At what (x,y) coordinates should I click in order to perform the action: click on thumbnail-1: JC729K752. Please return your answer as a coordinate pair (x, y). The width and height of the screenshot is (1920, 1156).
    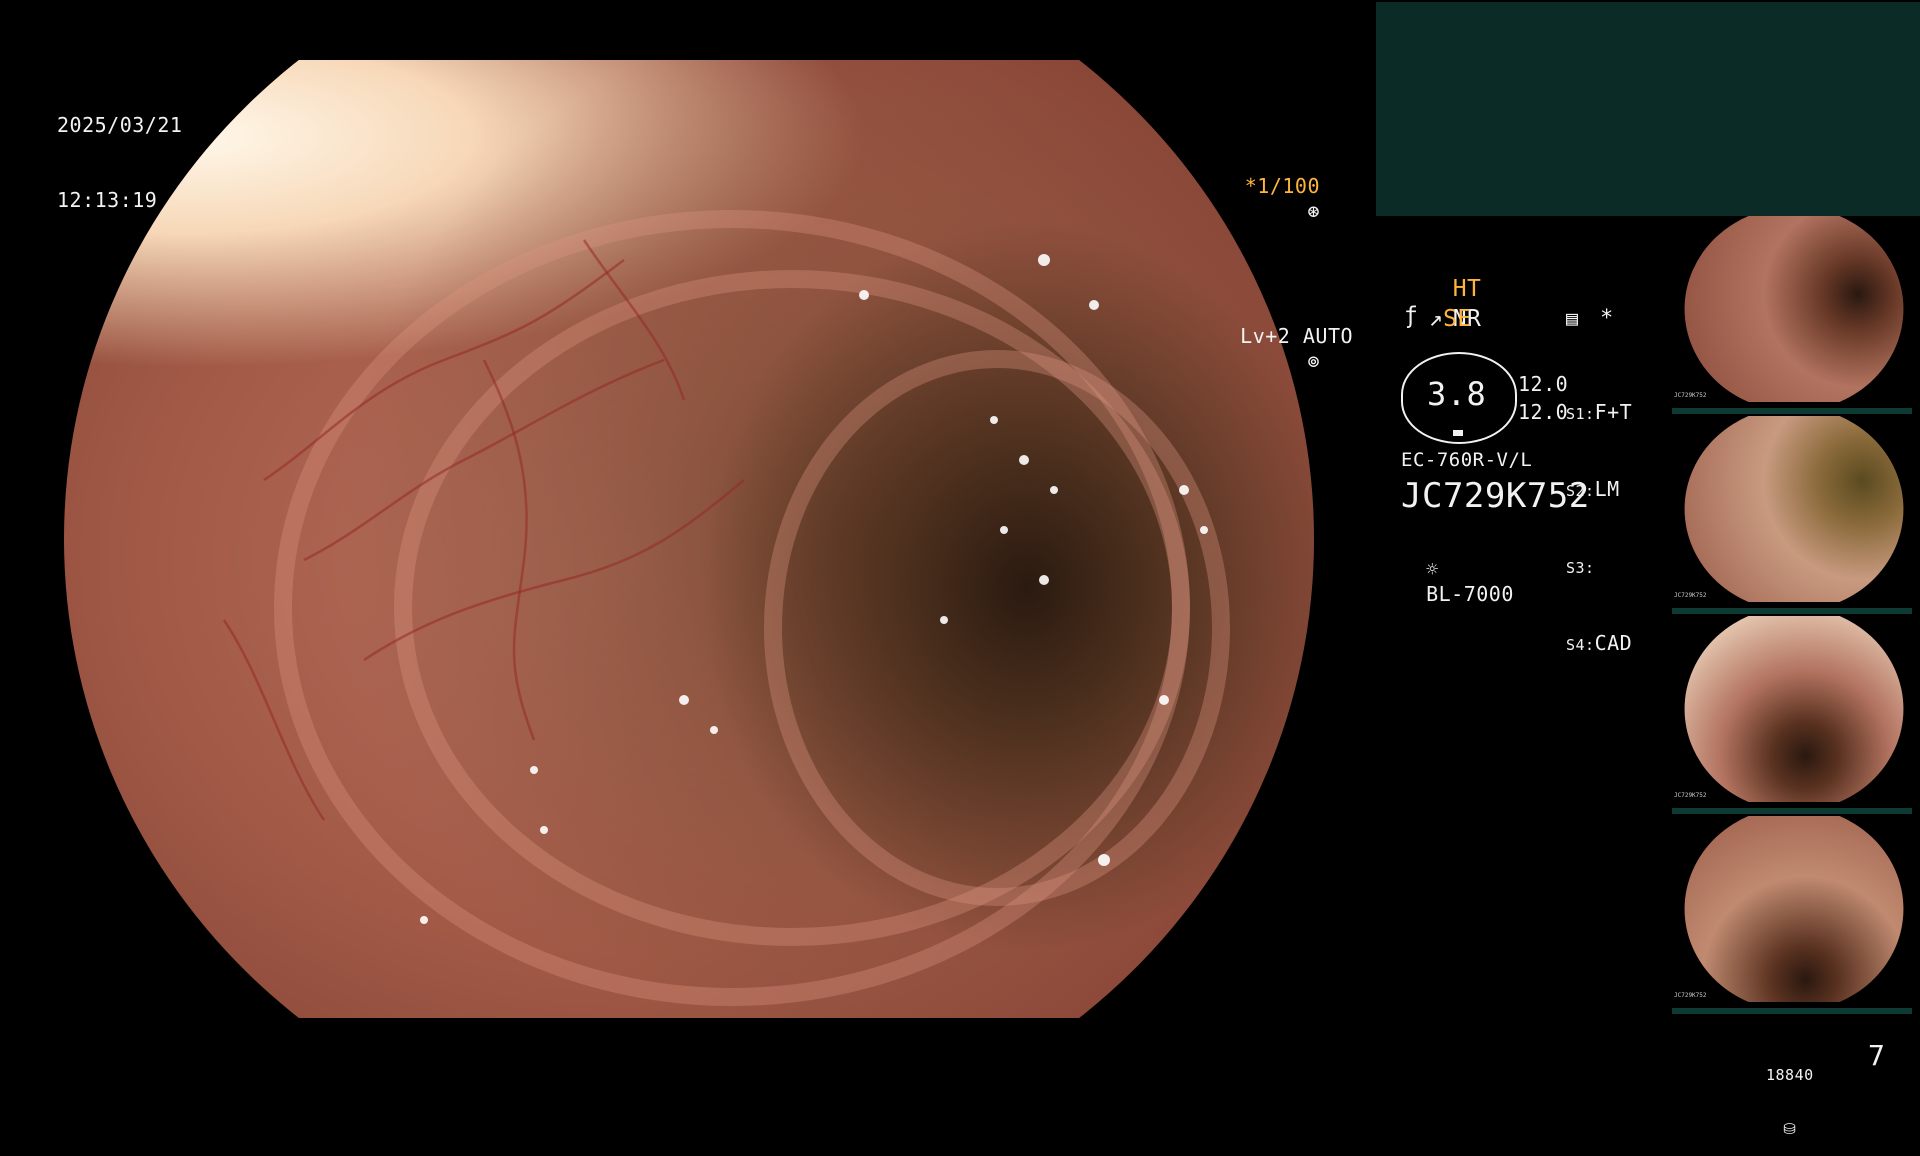
    Looking at the image, I should click on (1792, 315).